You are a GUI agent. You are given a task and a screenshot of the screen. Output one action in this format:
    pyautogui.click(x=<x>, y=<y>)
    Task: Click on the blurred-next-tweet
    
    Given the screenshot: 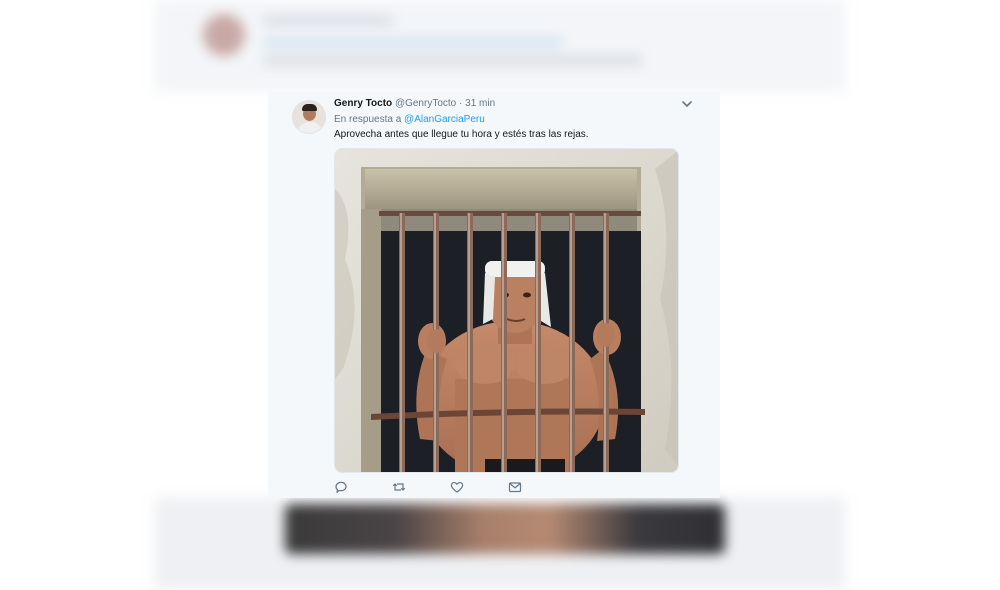 What is the action you would take?
    pyautogui.click(x=500, y=544)
    